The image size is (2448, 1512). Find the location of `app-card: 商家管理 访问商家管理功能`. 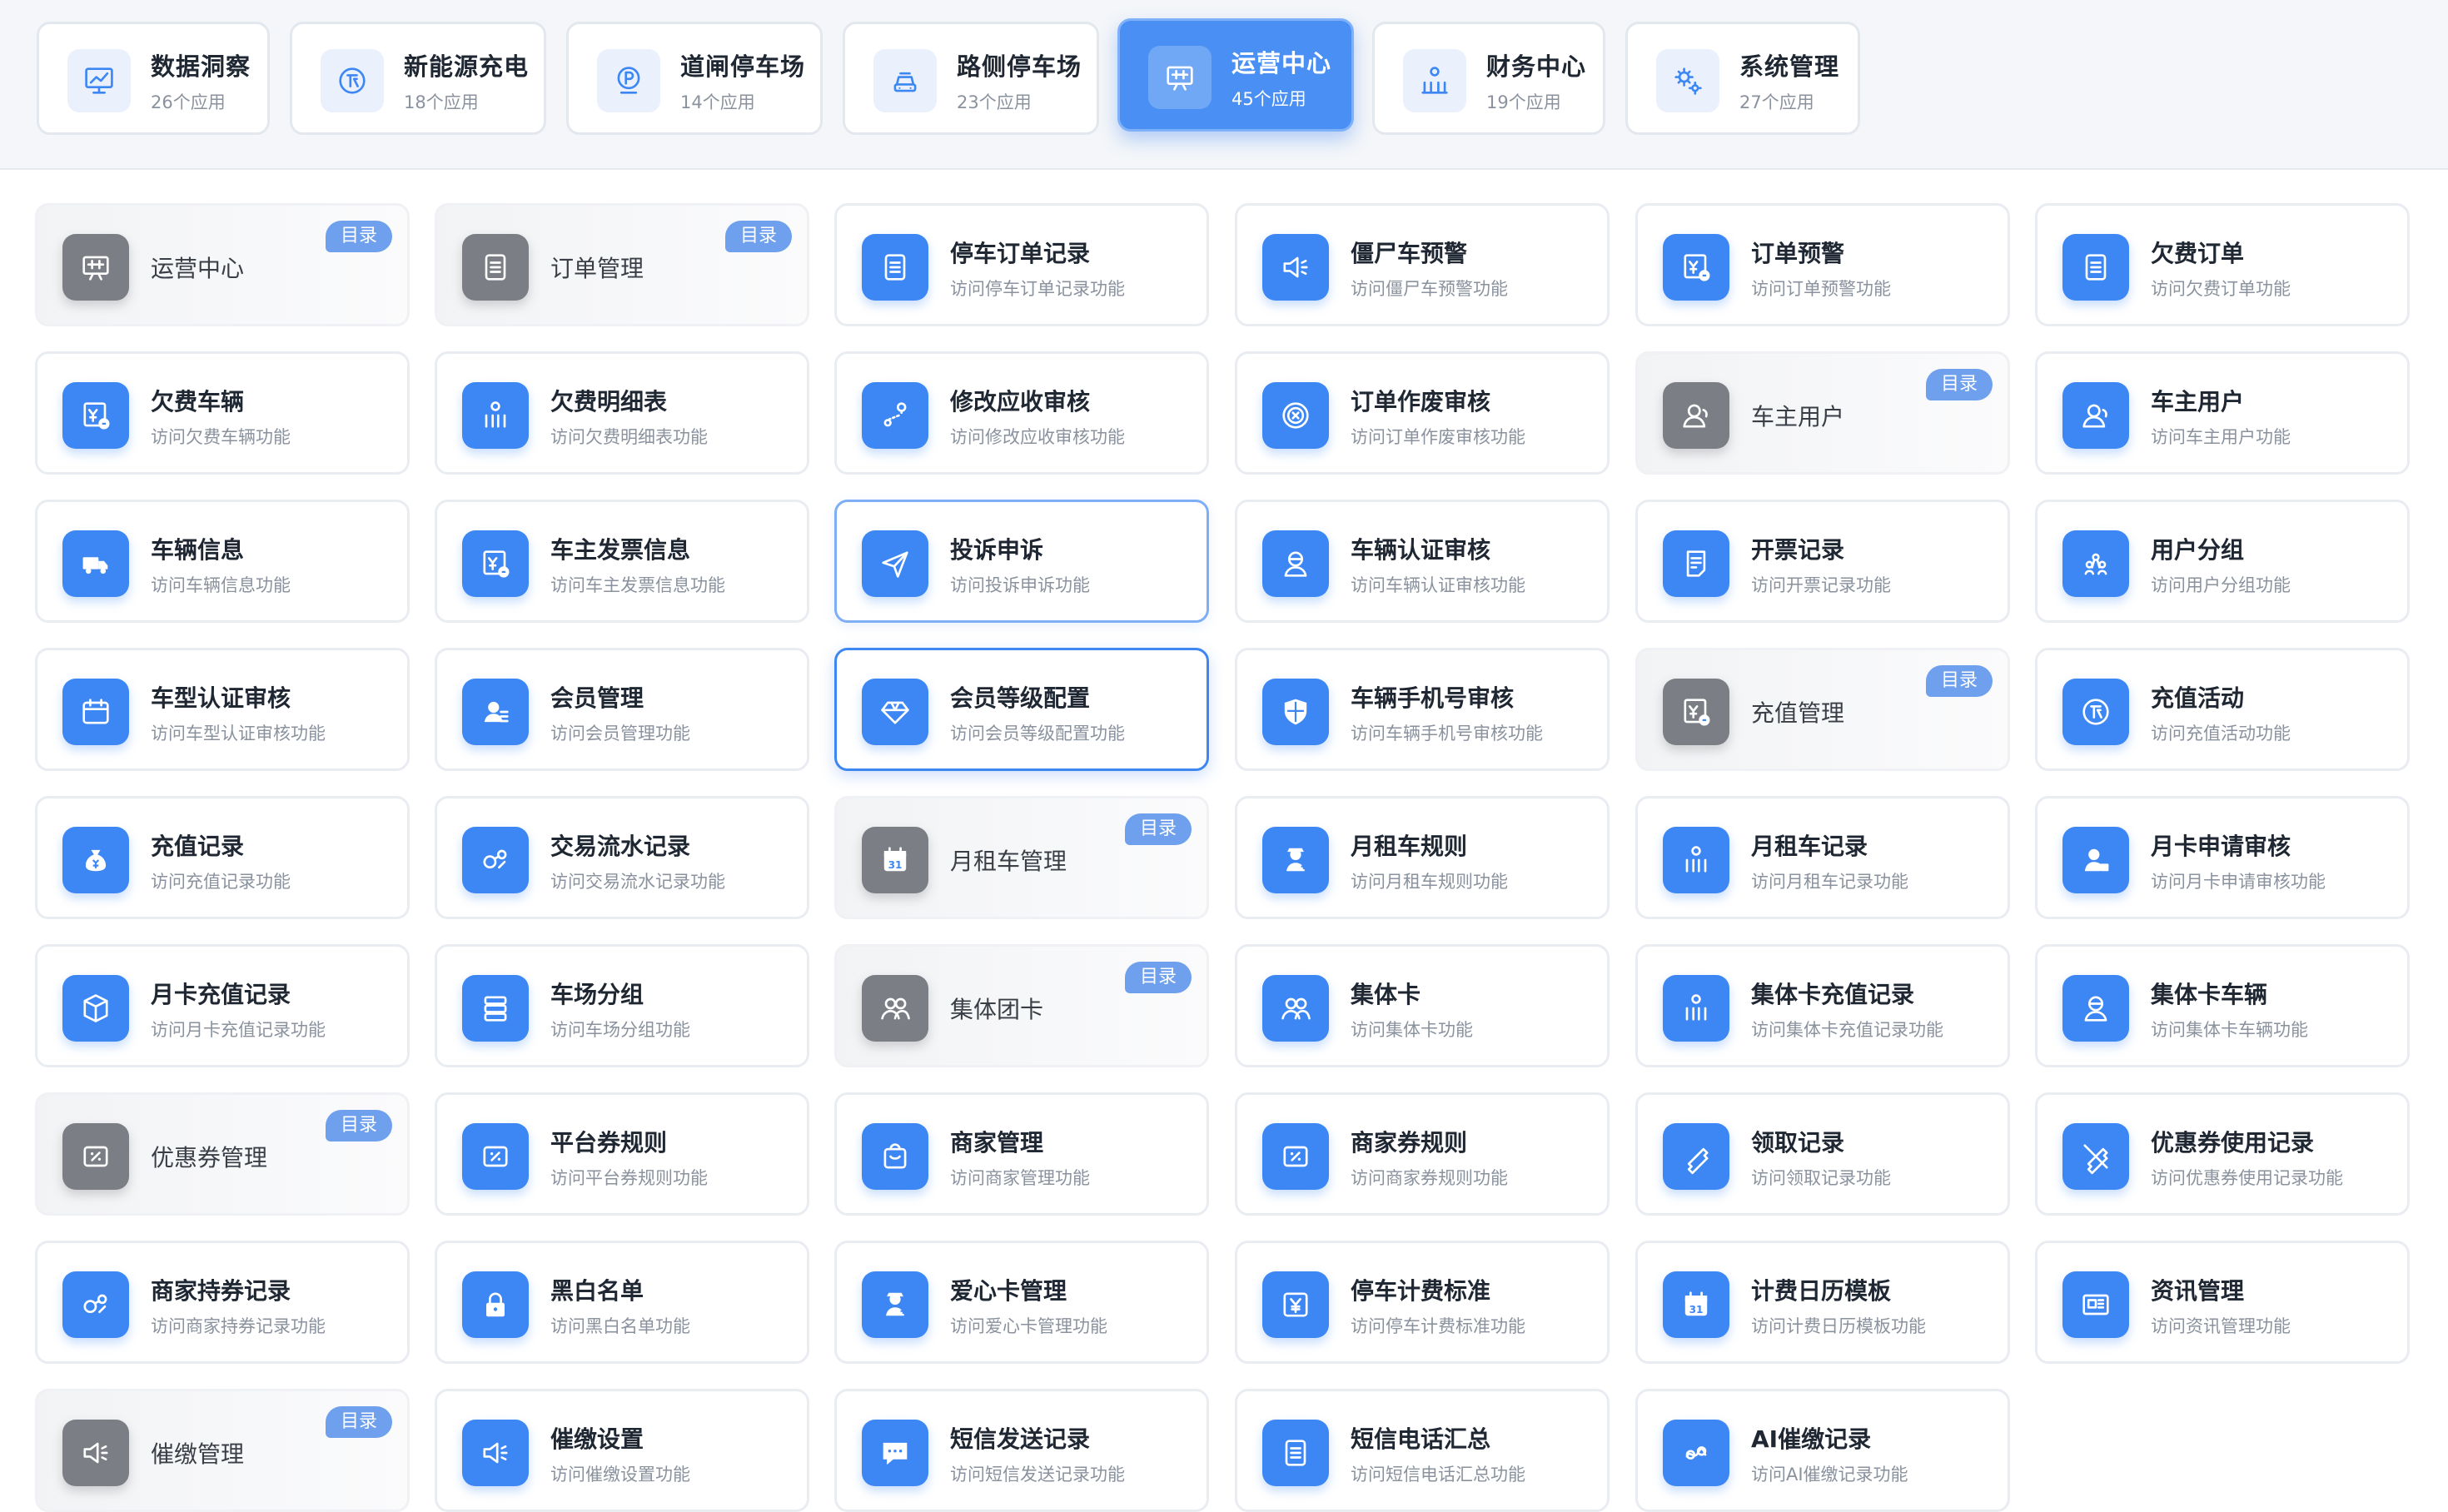

app-card: 商家管理 访问商家管理功能 is located at coordinates (1021, 1154).